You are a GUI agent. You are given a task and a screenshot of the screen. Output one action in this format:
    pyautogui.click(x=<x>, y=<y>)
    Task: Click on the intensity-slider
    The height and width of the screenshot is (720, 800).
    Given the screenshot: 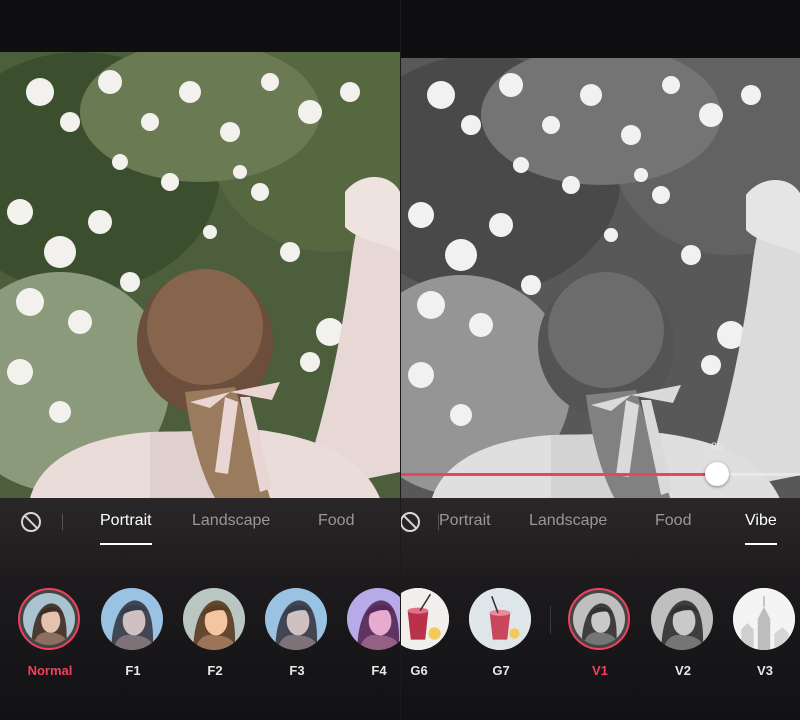 What is the action you would take?
    pyautogui.click(x=600, y=474)
    